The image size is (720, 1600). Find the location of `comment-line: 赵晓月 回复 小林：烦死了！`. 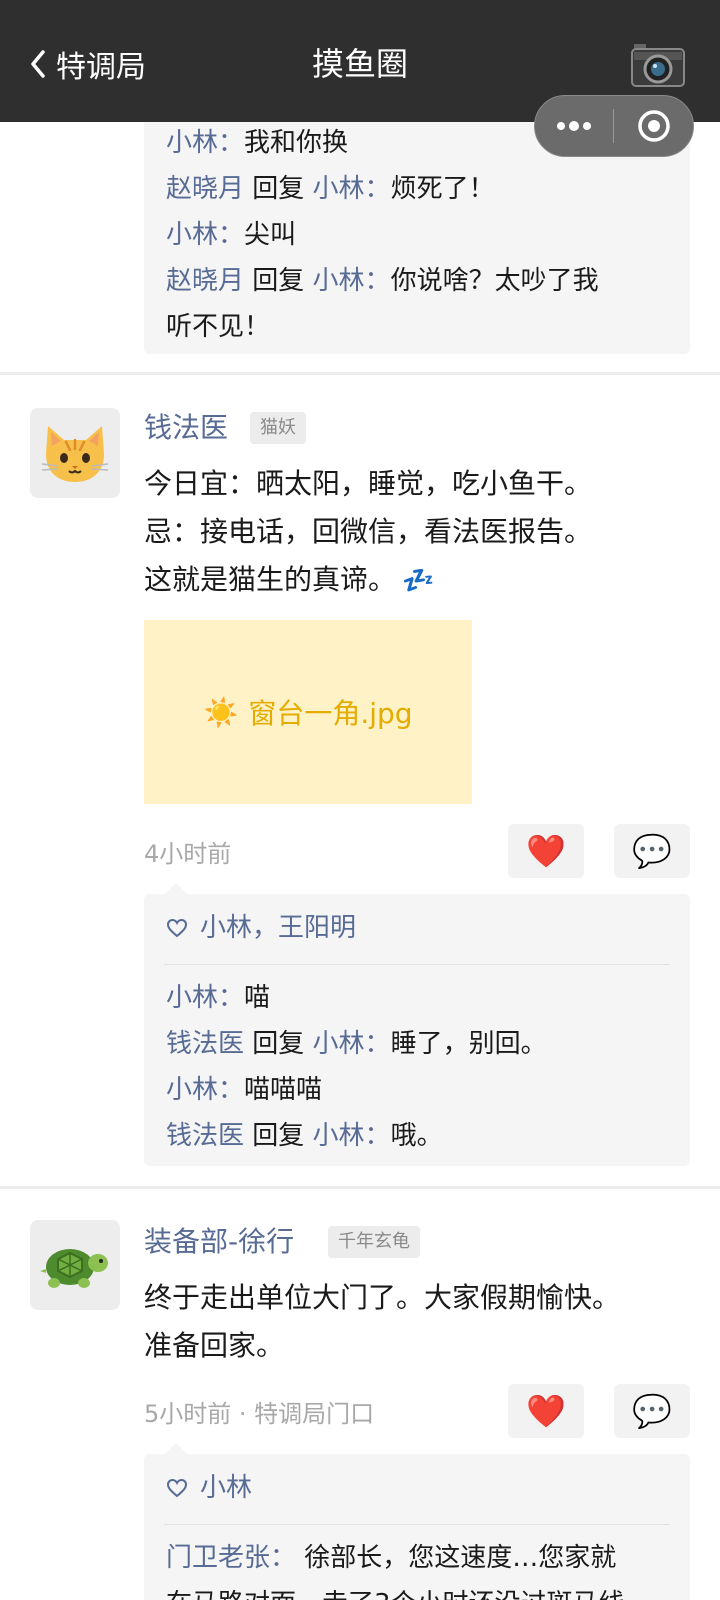

comment-line: 赵晓月 回复 小林：烦死了！ is located at coordinates (417, 189).